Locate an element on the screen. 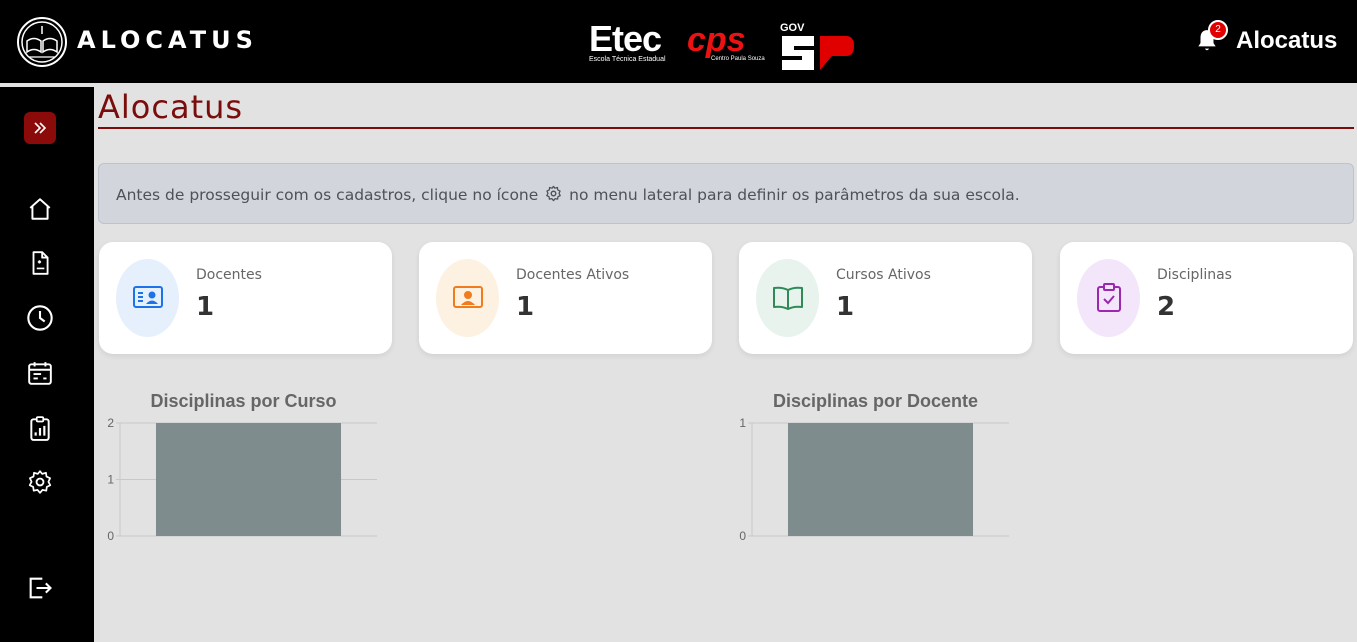  book-globe-logo-icon is located at coordinates (42, 42).